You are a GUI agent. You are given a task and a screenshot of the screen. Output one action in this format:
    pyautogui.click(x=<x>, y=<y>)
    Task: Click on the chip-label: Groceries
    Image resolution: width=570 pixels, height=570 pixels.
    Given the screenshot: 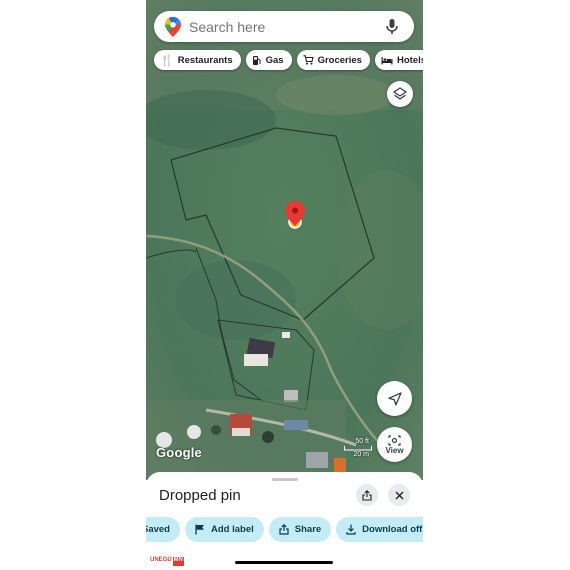 What is the action you would take?
    pyautogui.click(x=339, y=60)
    